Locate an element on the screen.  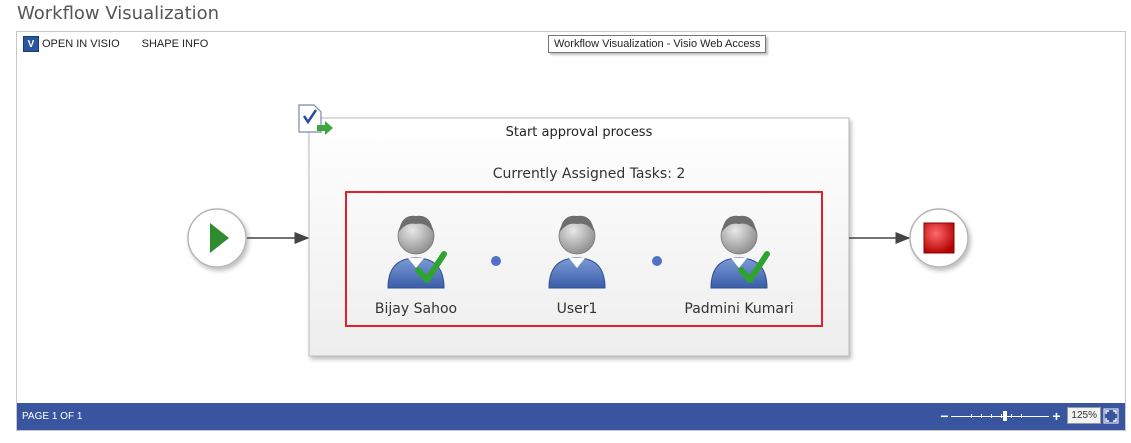
assigned-tasks-label: Currently Assigned Tasks: 2 is located at coordinates (589, 174).